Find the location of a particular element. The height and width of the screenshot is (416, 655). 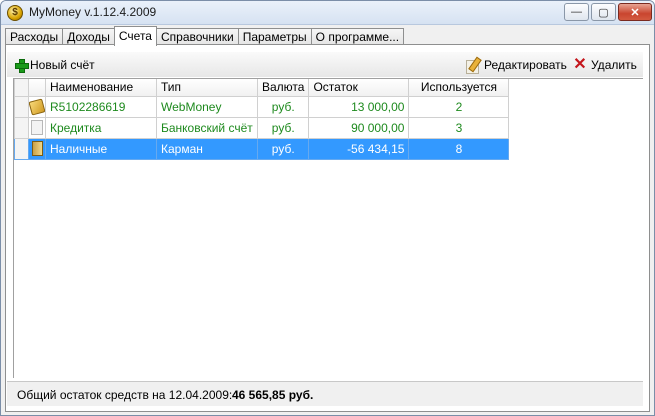

webmoney-icon is located at coordinates (37, 106).